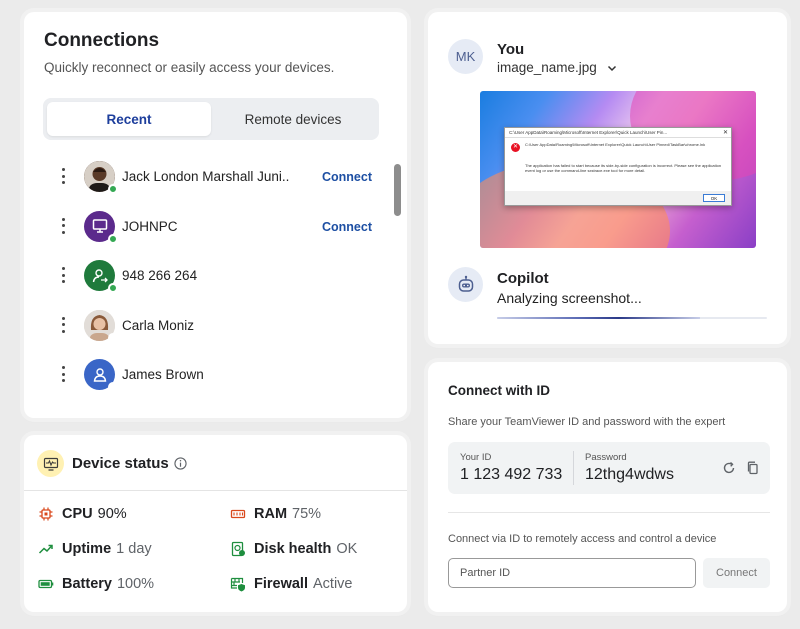  I want to click on stat-uptime: Uptime 1 day, so click(95, 549).